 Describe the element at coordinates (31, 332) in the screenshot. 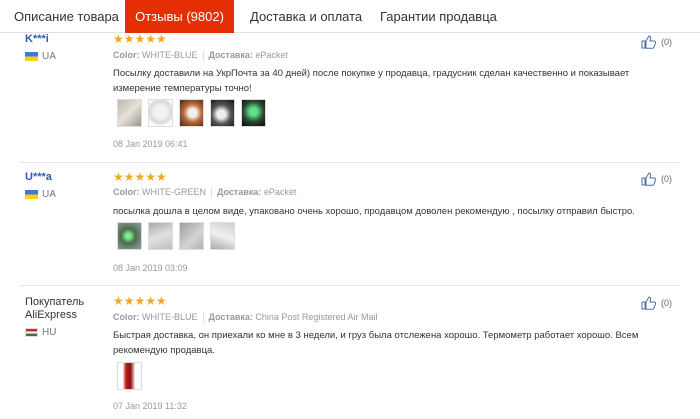

I see `hungary-flag-icon` at that location.